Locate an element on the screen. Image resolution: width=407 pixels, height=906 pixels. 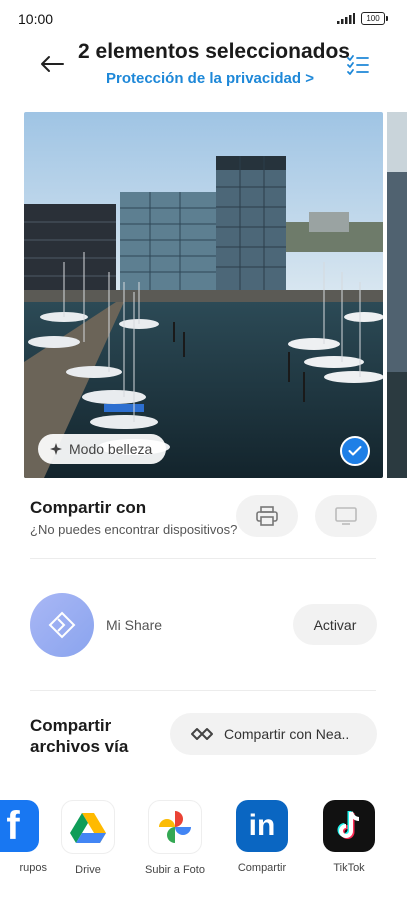
status-time: 10:00 is located at coordinates (36, 19).